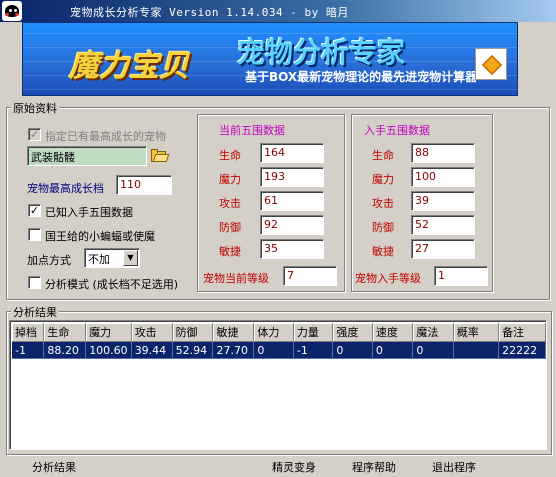 The height and width of the screenshot is (477, 556). Describe the element at coordinates (130, 258) in the screenshot. I see `dropdown-arrow-icon: ▼` at that location.